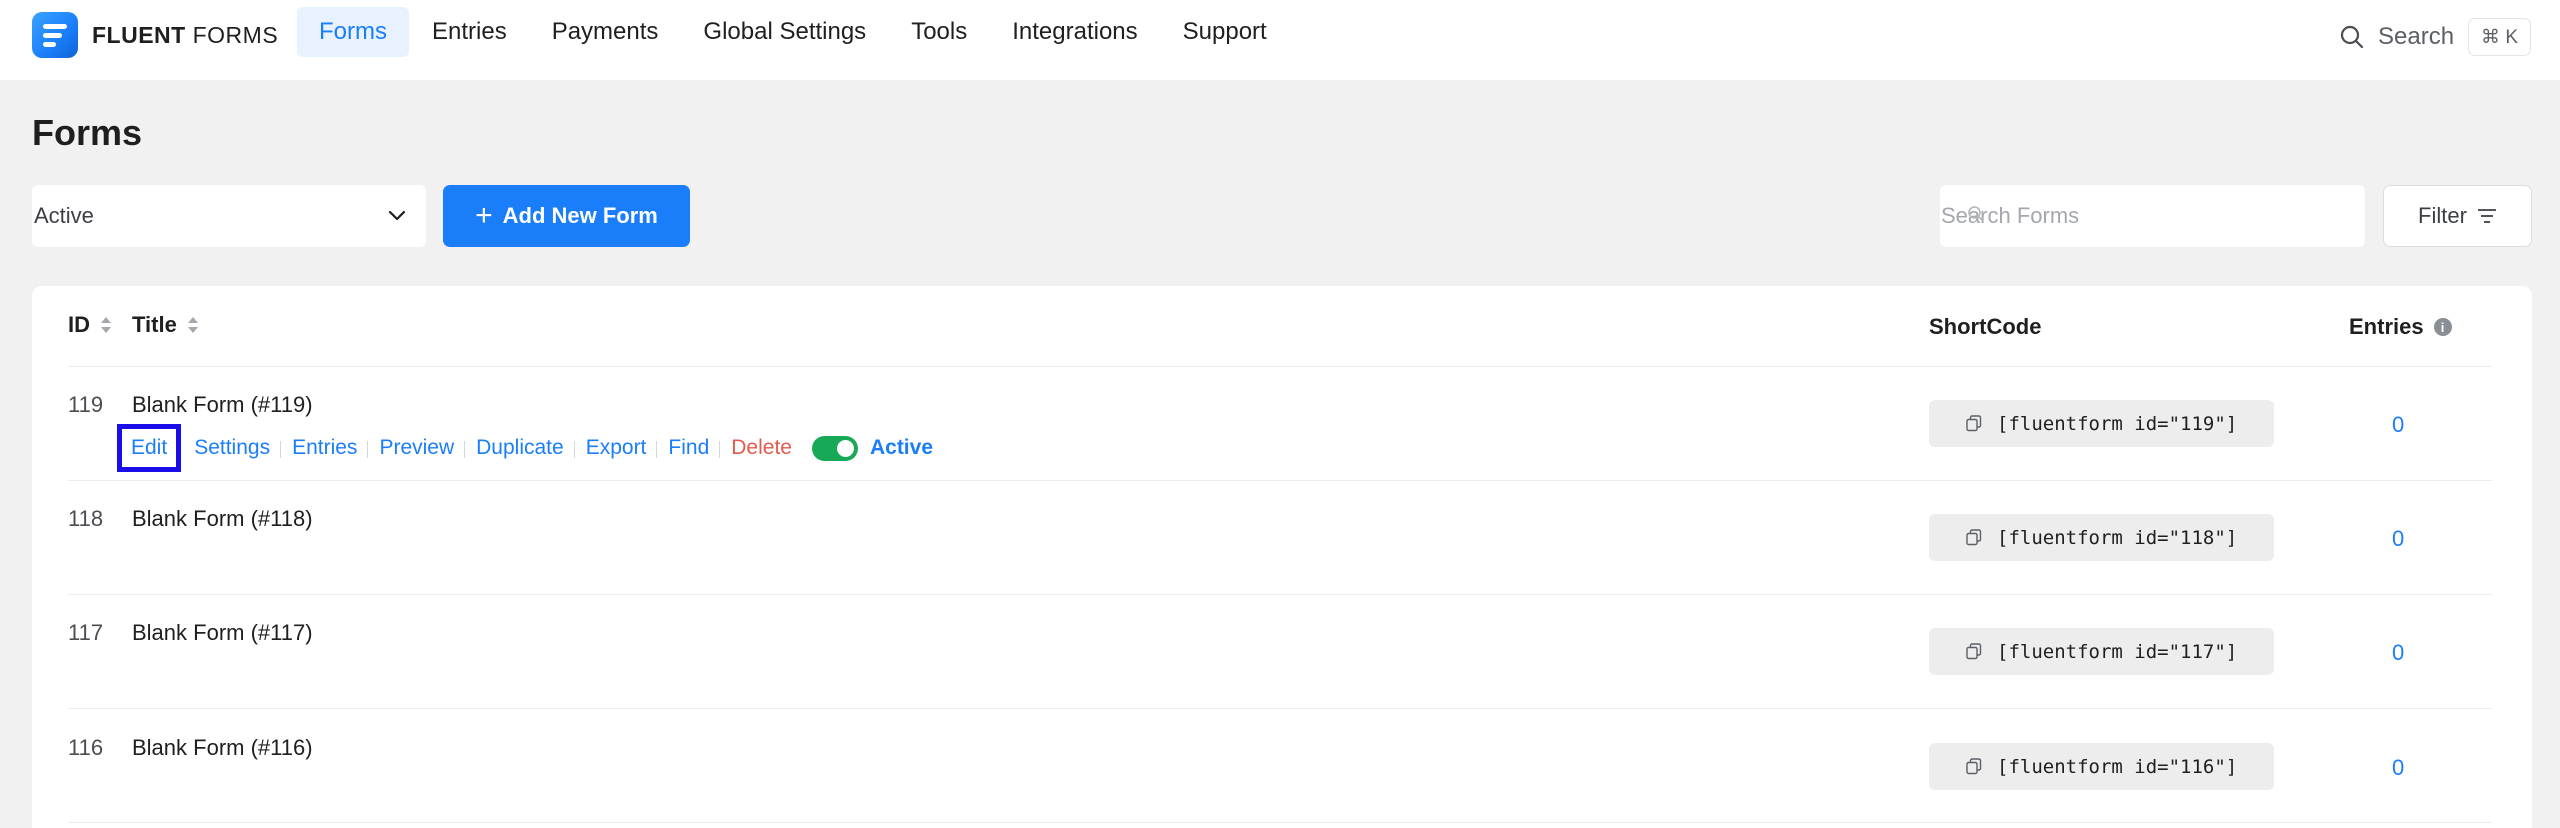 The height and width of the screenshot is (828, 2560). I want to click on row-title: Blank Form (#117), so click(222, 633).